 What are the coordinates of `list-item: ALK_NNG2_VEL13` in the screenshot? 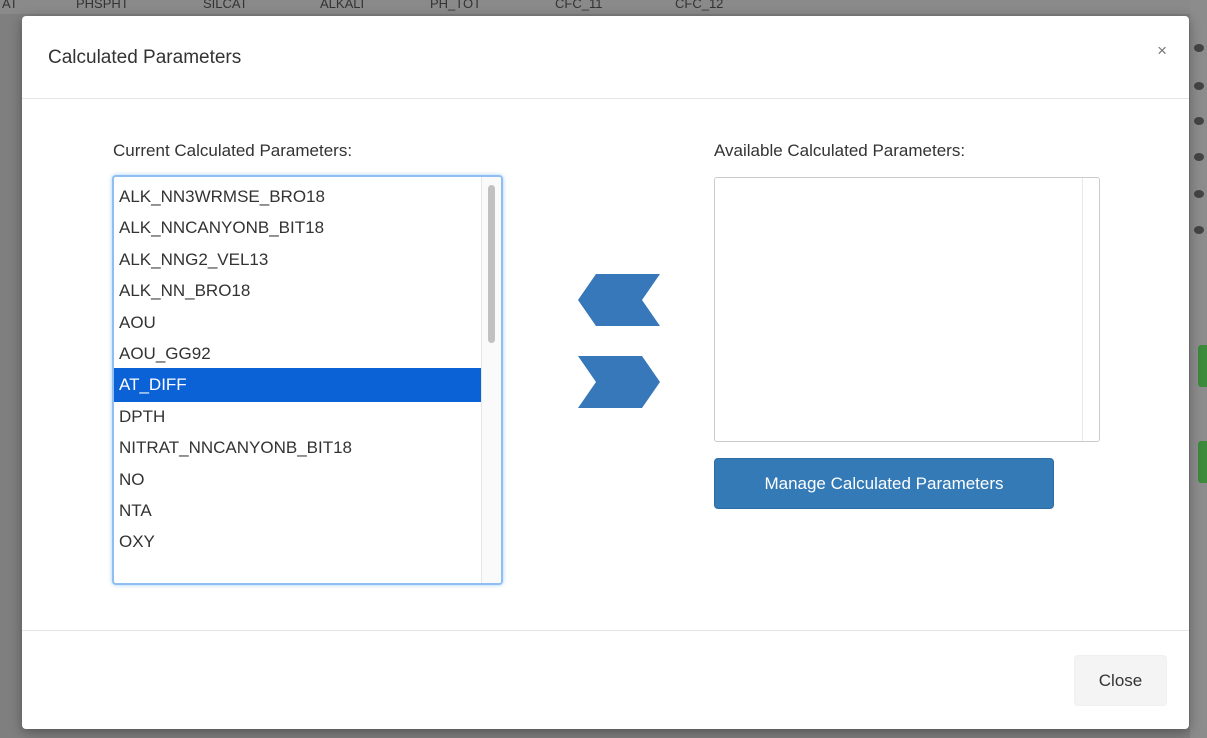 It's located at (297, 259).